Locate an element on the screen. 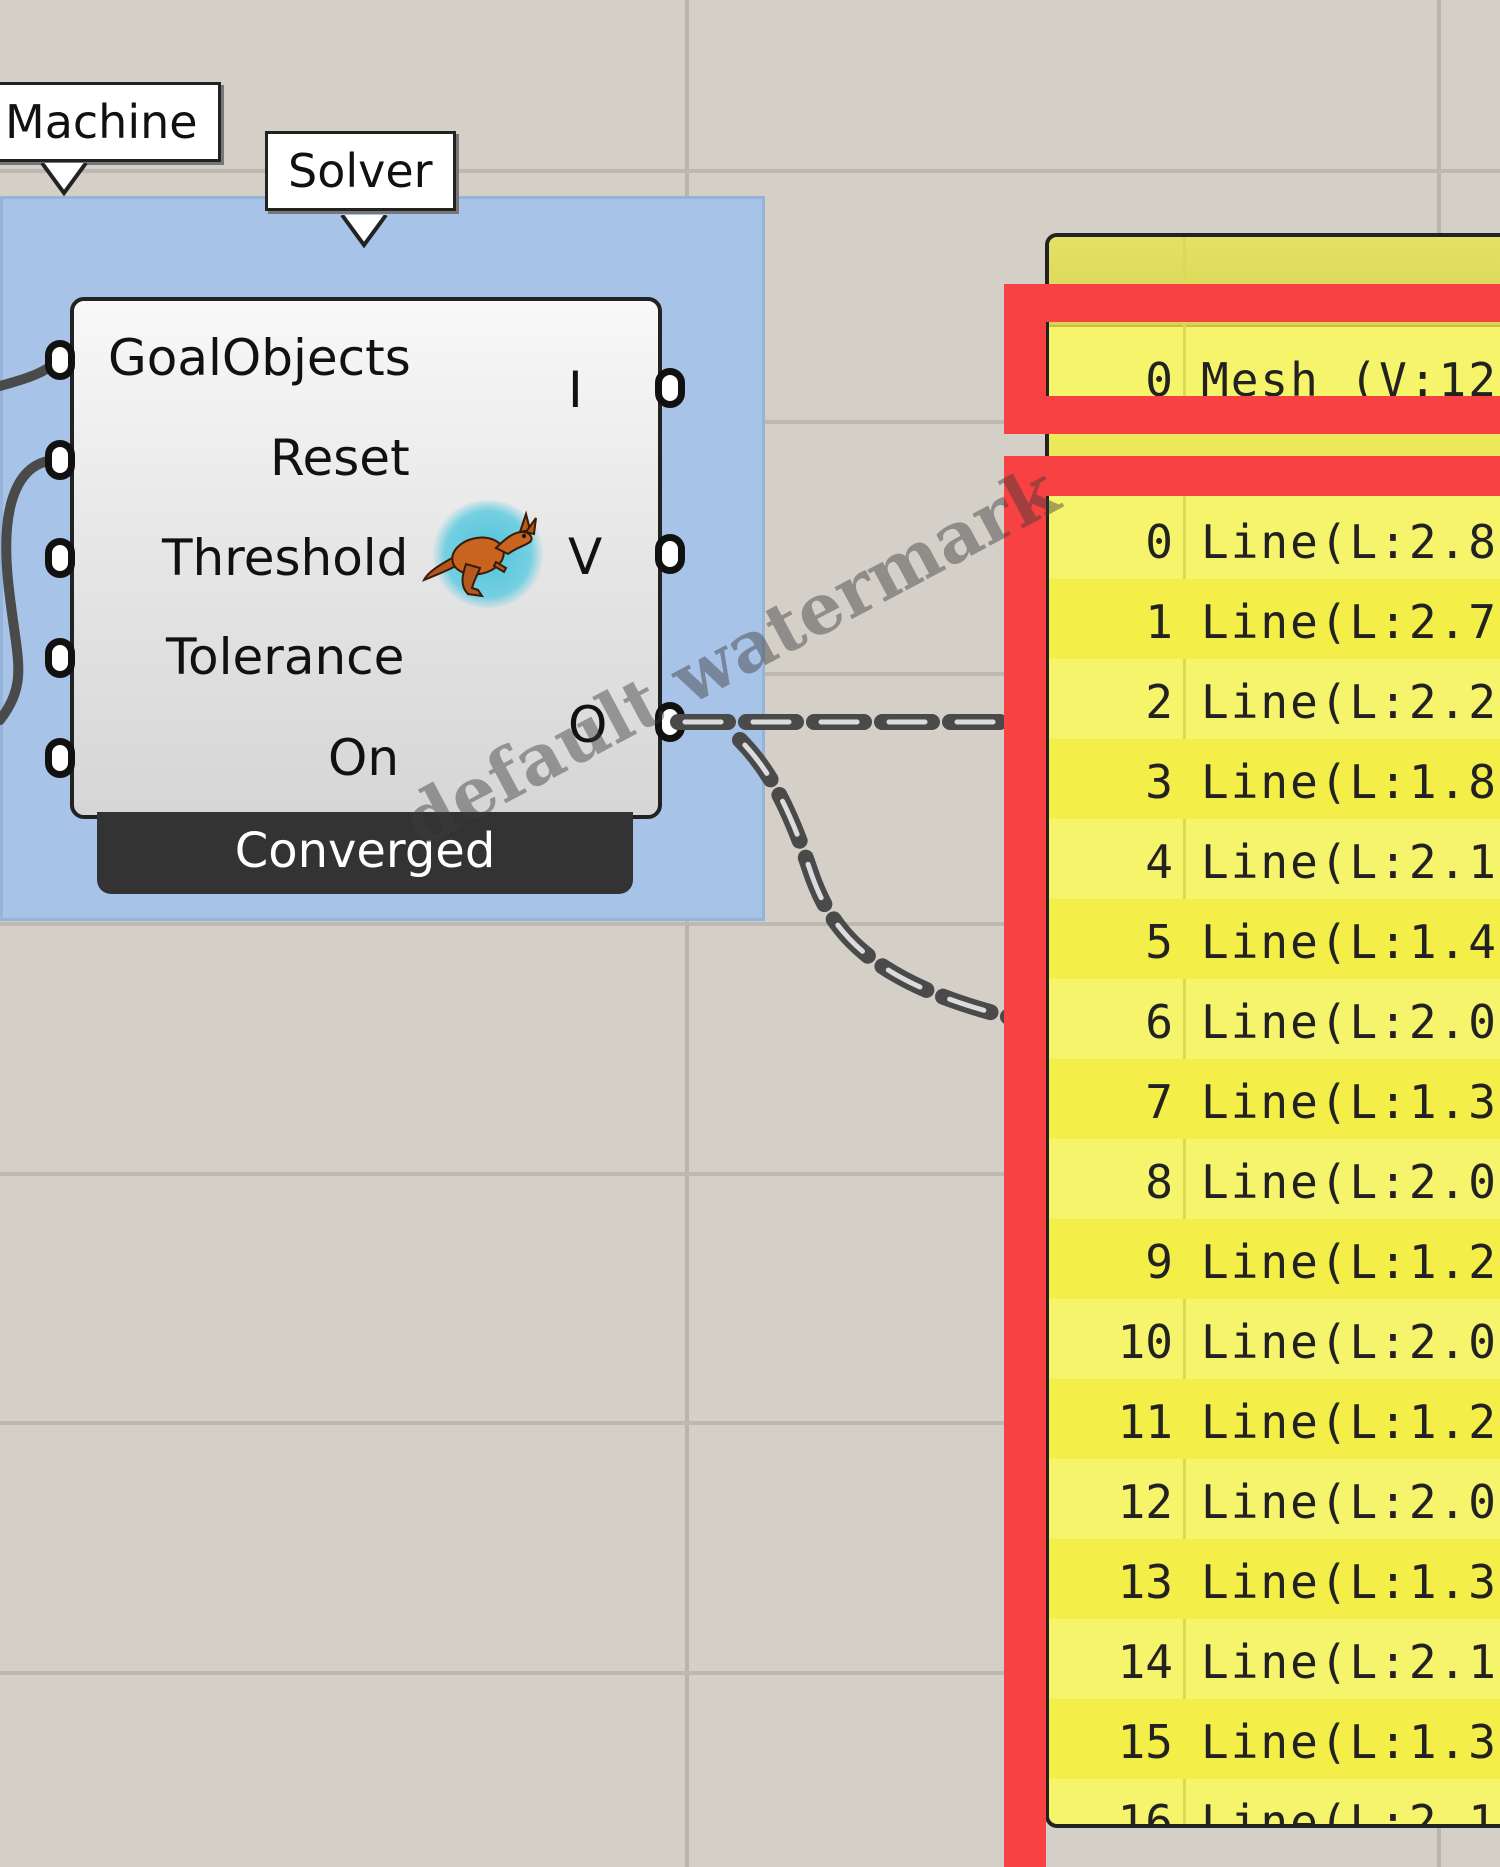 The height and width of the screenshot is (1867, 1500). output-label-v: V is located at coordinates (585, 557).